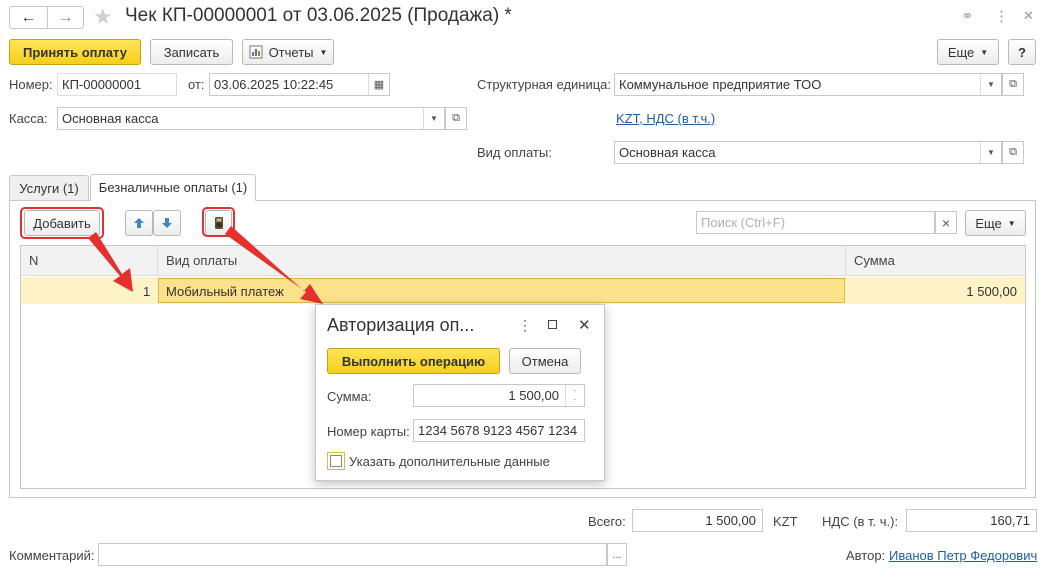 This screenshot has width=1043, height=572. Describe the element at coordinates (607, 521) in the screenshot. I see `total-label: Всего:` at that location.